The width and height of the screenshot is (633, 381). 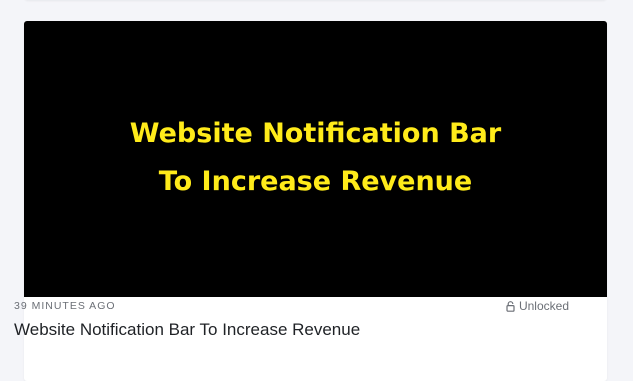 I want to click on post-meta: 39 MINUTES AGO Unlocked, so click(x=291, y=307).